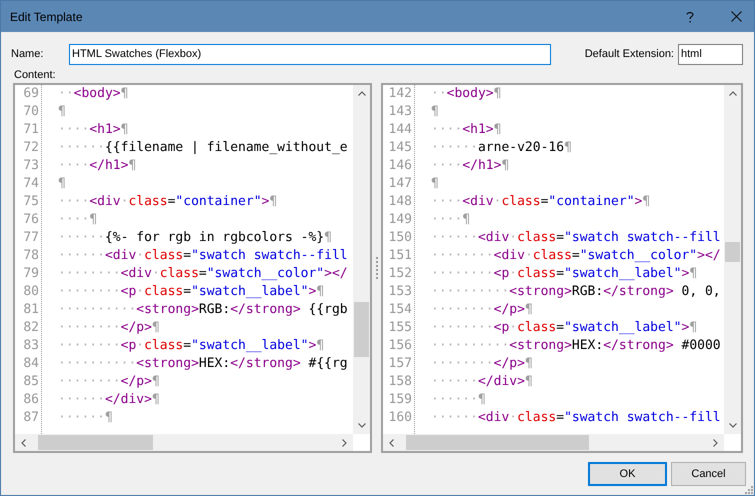 This screenshot has height=496, width=755. I want to click on code-line: ······arne-v20-16¶, so click(501, 148).